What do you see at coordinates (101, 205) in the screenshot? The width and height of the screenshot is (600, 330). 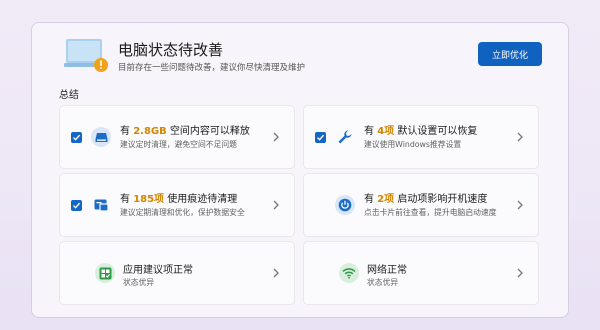 I see `trace-icon` at bounding box center [101, 205].